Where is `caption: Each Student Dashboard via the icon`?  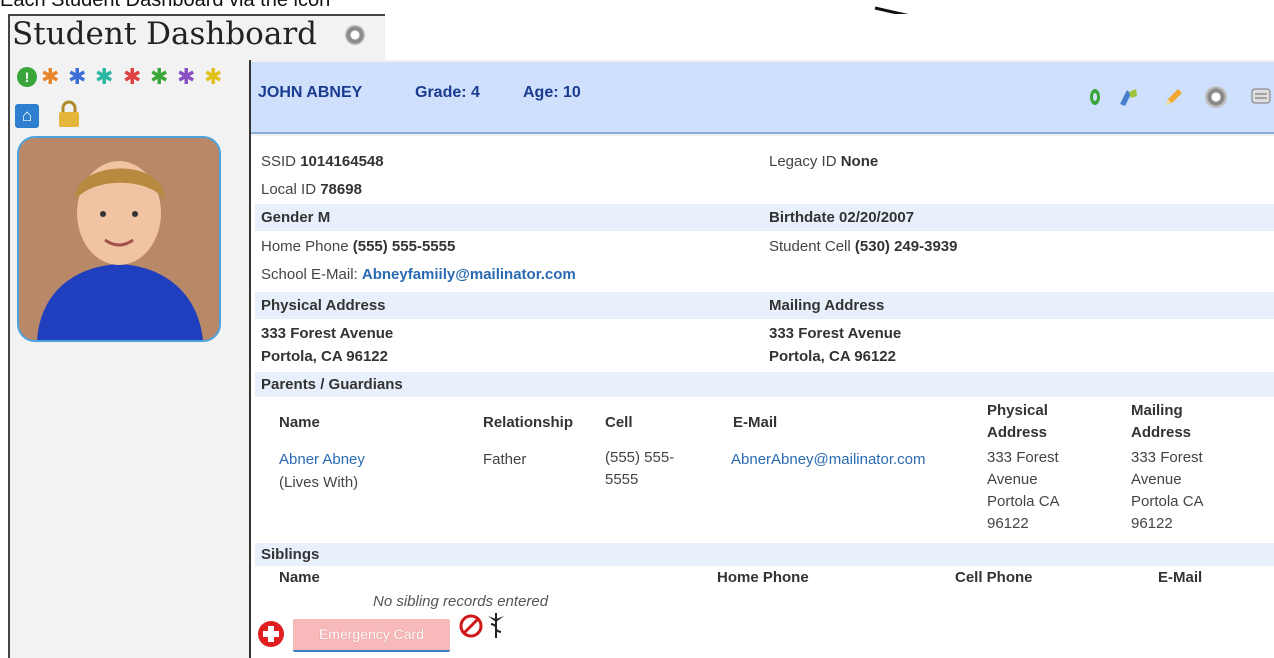 caption: Each Student Dashboard via the icon is located at coordinates (165, 5).